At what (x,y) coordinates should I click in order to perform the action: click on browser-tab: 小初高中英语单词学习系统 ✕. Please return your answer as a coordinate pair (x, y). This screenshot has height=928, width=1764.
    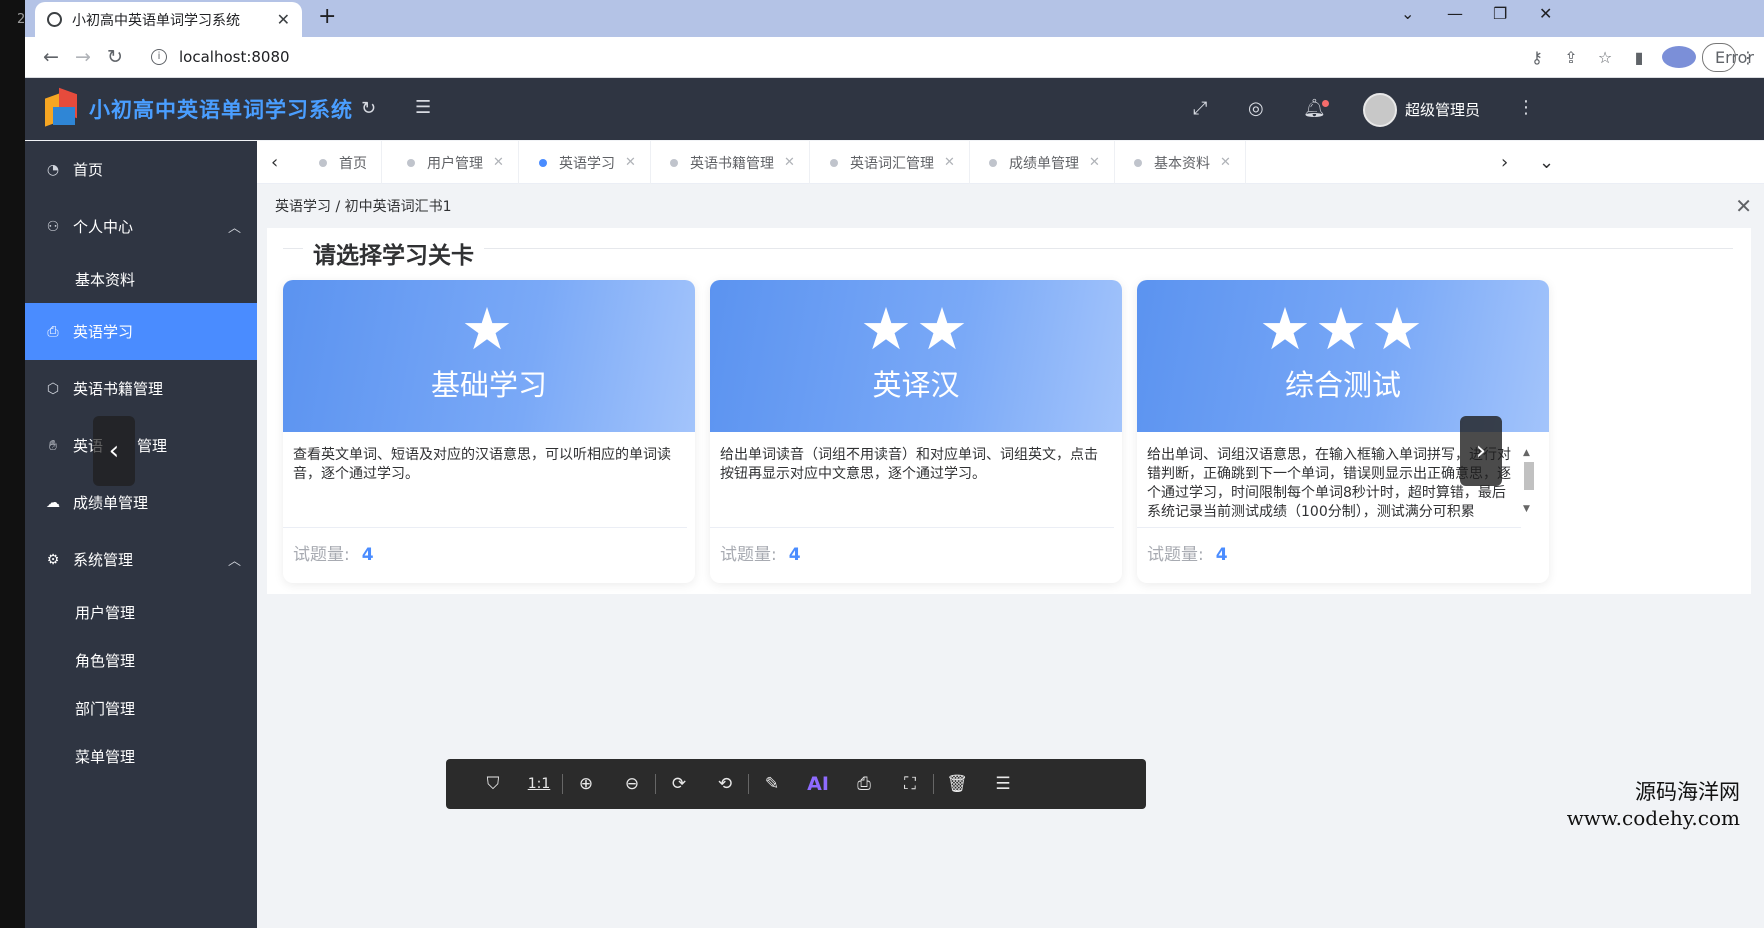
    Looking at the image, I should click on (168, 19).